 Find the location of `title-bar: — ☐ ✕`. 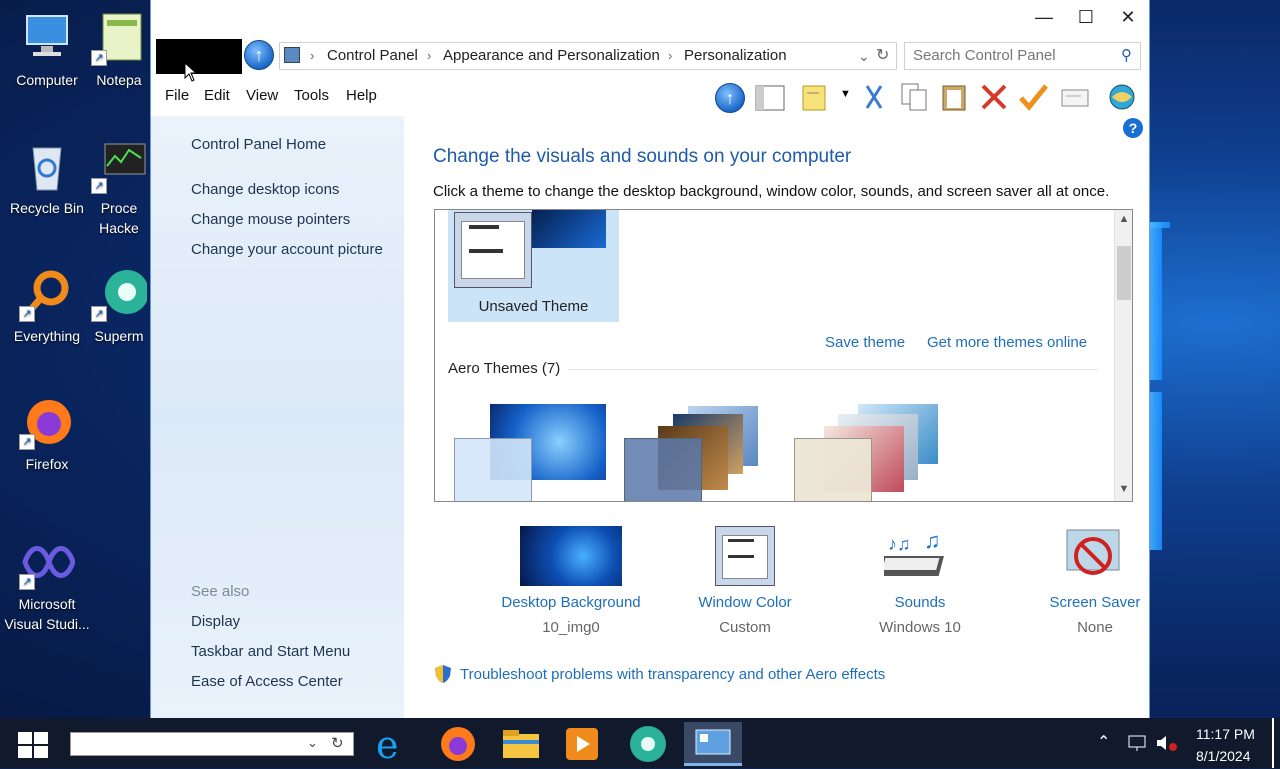

title-bar: — ☐ ✕ is located at coordinates (650, 17).